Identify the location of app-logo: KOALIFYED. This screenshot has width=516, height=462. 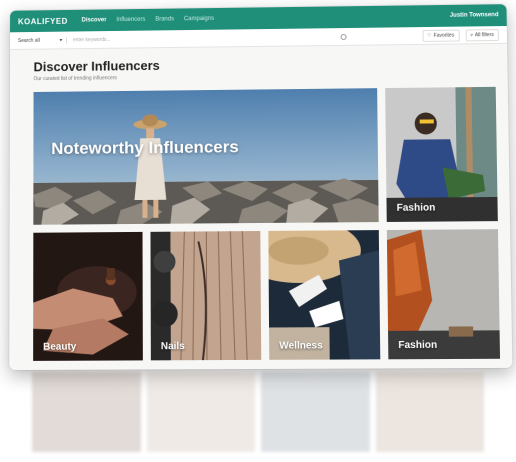
(43, 20).